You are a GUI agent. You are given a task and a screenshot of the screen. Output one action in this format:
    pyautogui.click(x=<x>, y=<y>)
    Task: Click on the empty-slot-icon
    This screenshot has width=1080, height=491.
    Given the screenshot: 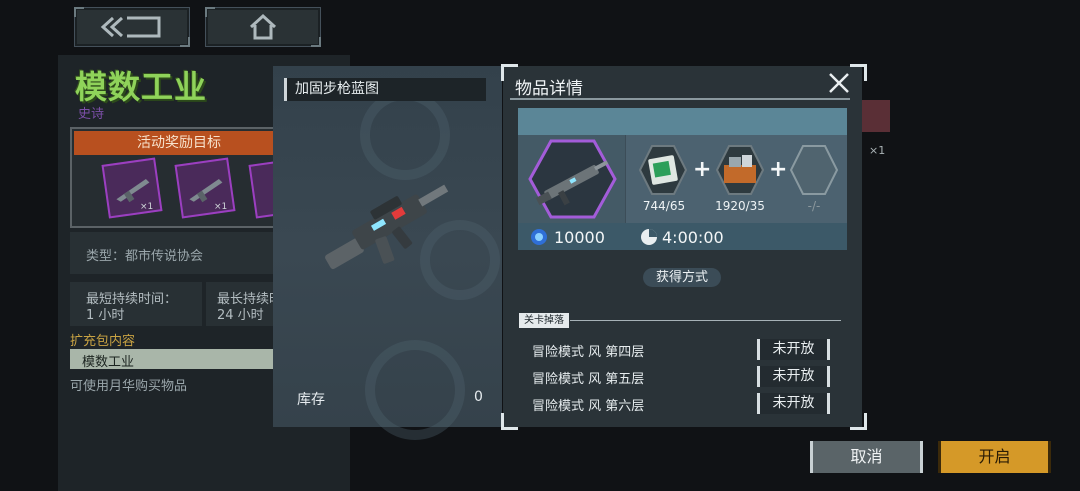 What is the action you would take?
    pyautogui.click(x=814, y=170)
    